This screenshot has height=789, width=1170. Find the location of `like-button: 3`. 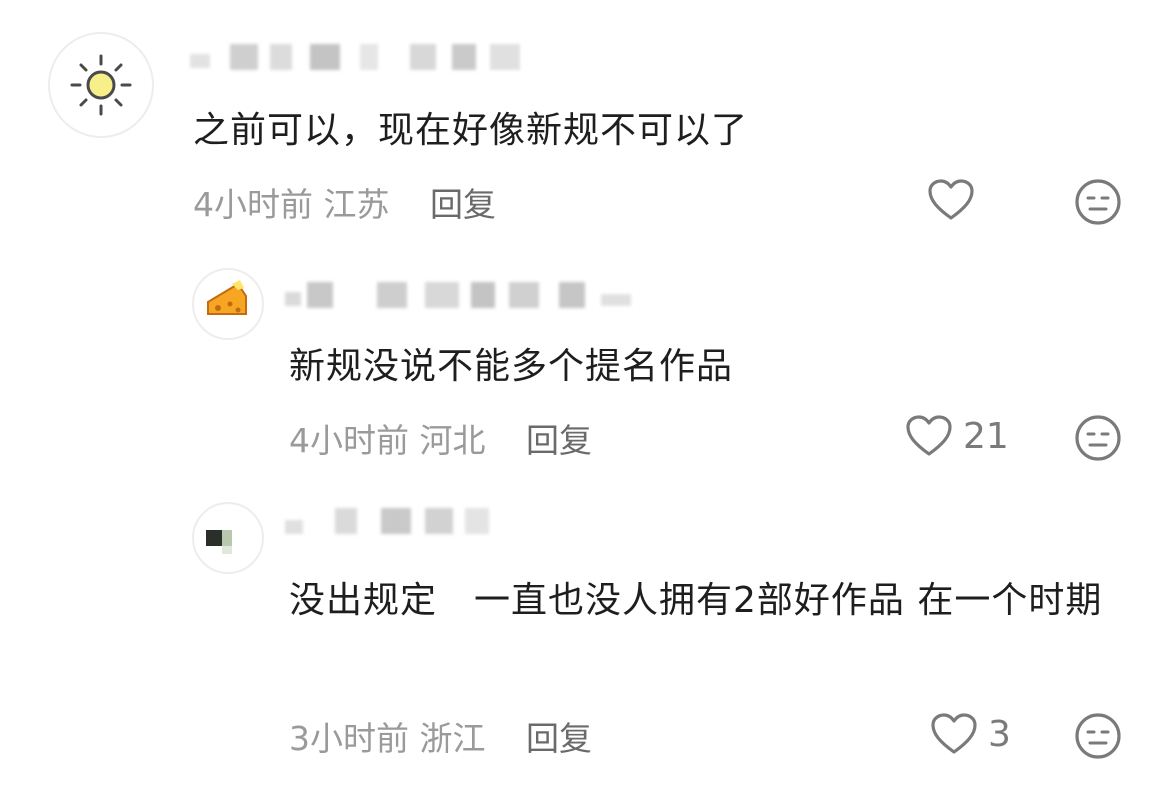

like-button: 3 is located at coordinates (970, 734).